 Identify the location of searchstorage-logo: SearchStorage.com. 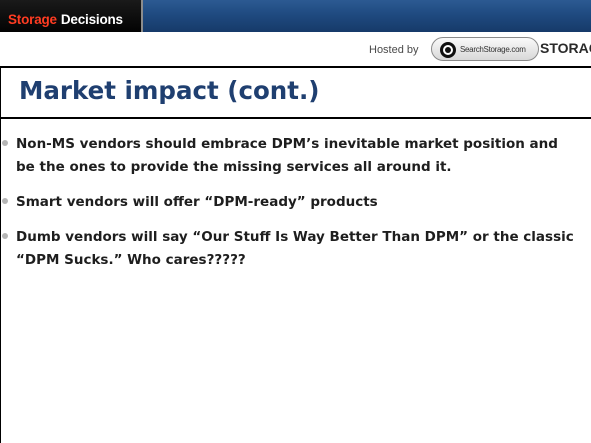
(485, 49).